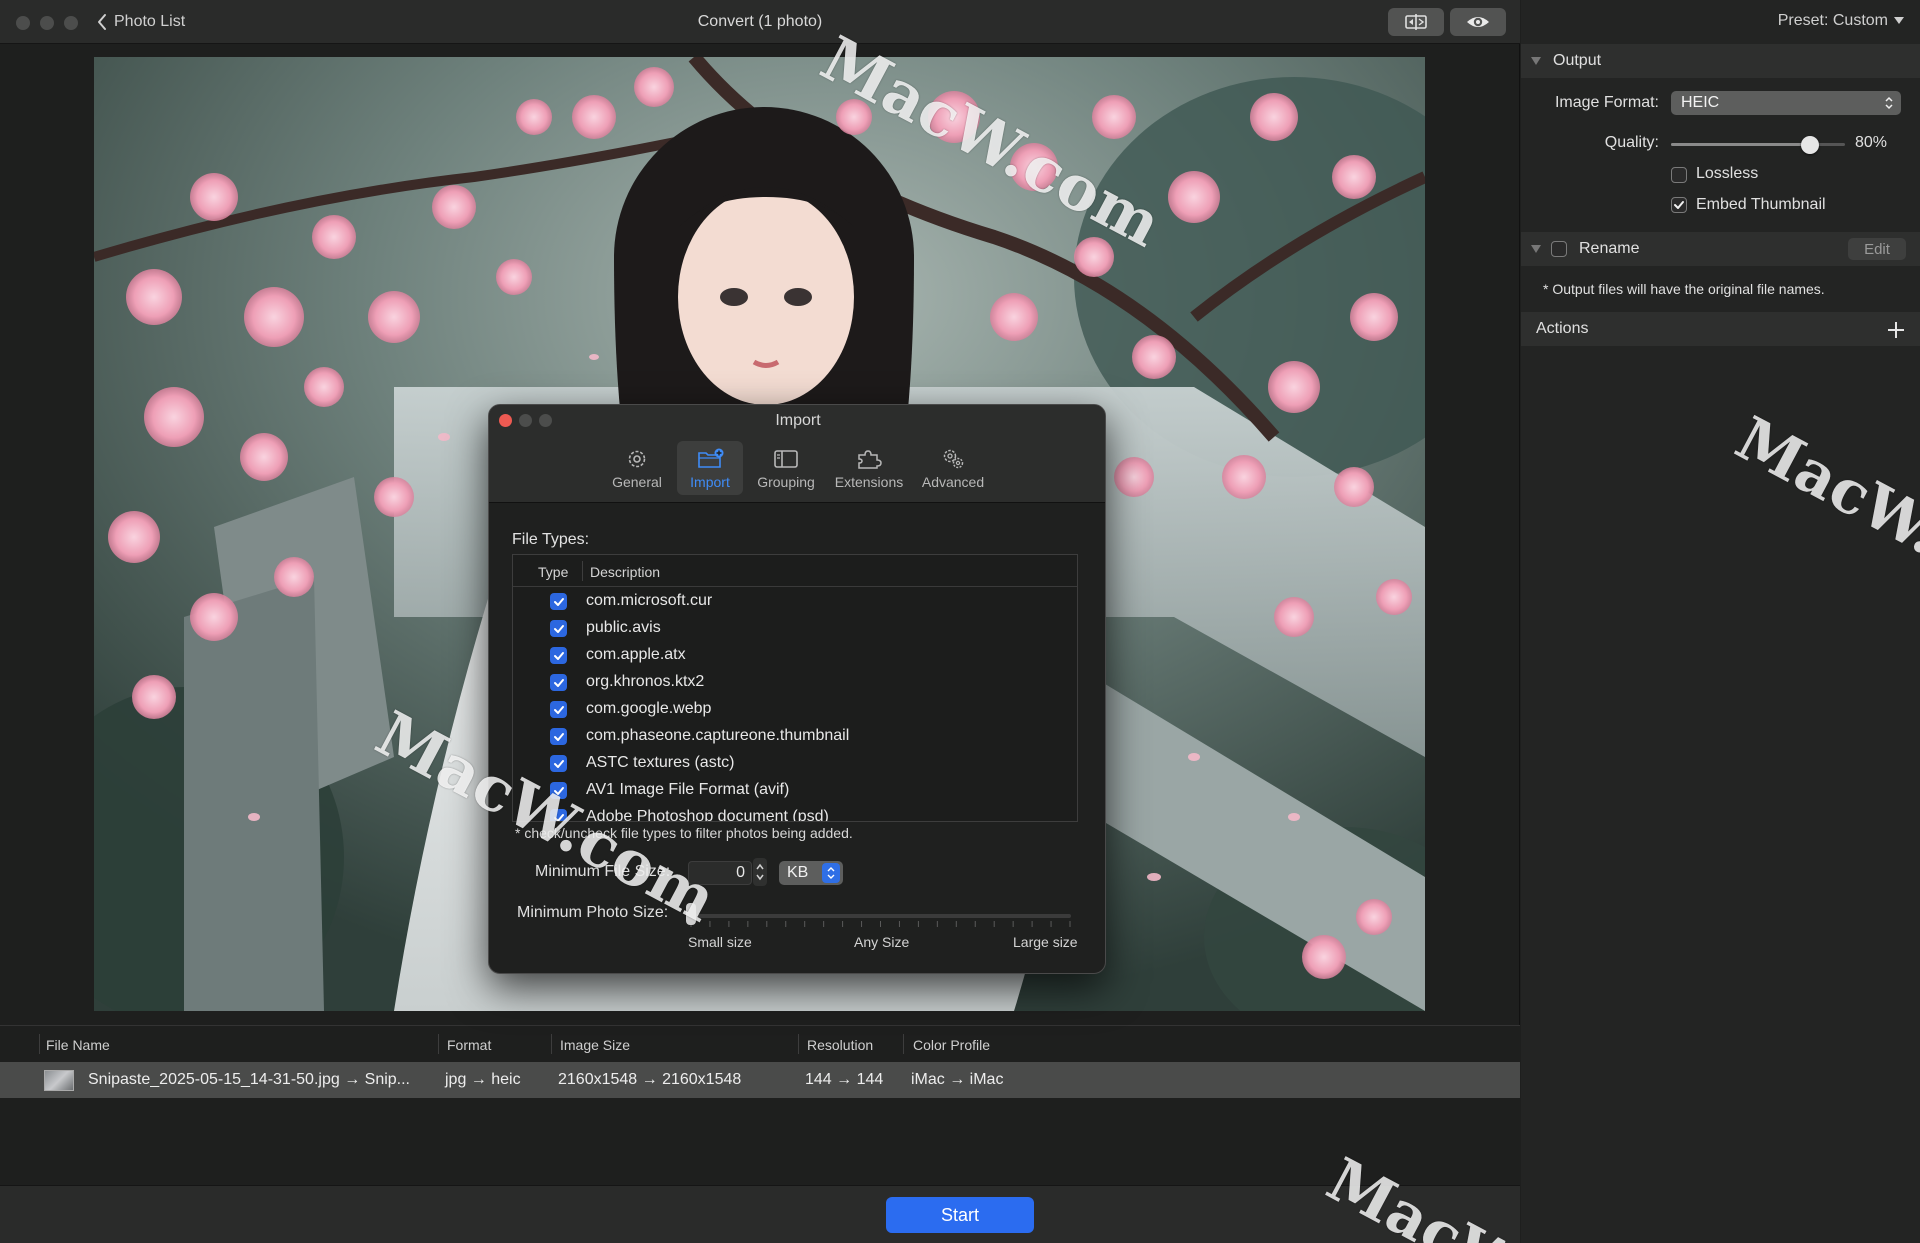 The height and width of the screenshot is (1243, 1920). What do you see at coordinates (1559, 249) in the screenshot?
I see `rename-checkbox` at bounding box center [1559, 249].